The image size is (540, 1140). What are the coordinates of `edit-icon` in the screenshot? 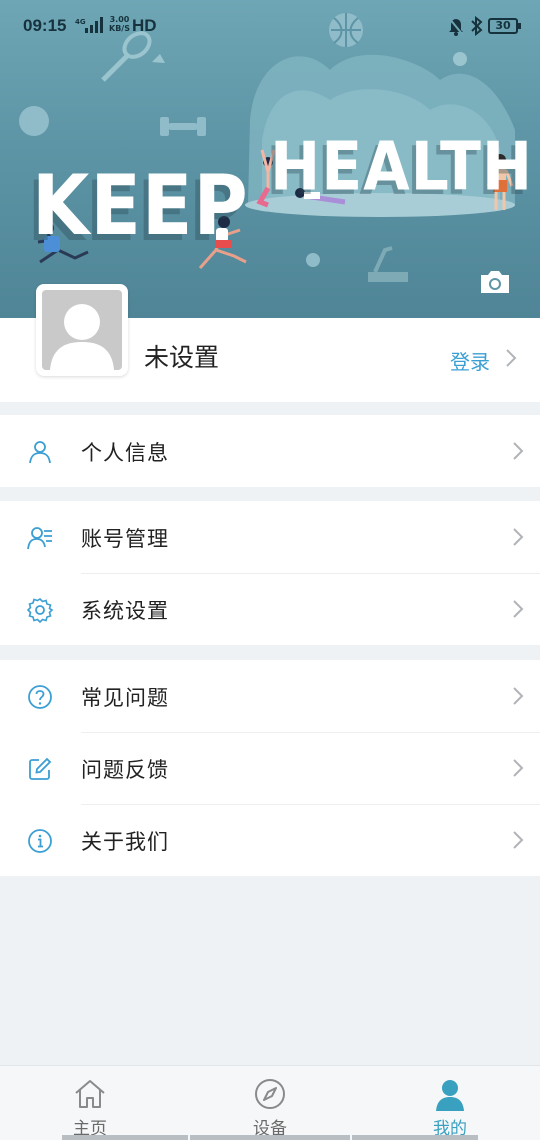 It's located at (40, 769).